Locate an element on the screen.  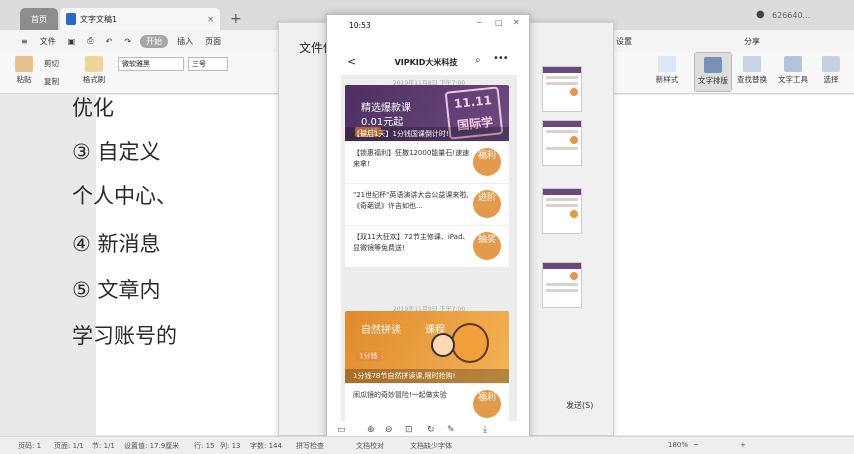
find-replace-button: 查找替换 is located at coordinates (752, 70).